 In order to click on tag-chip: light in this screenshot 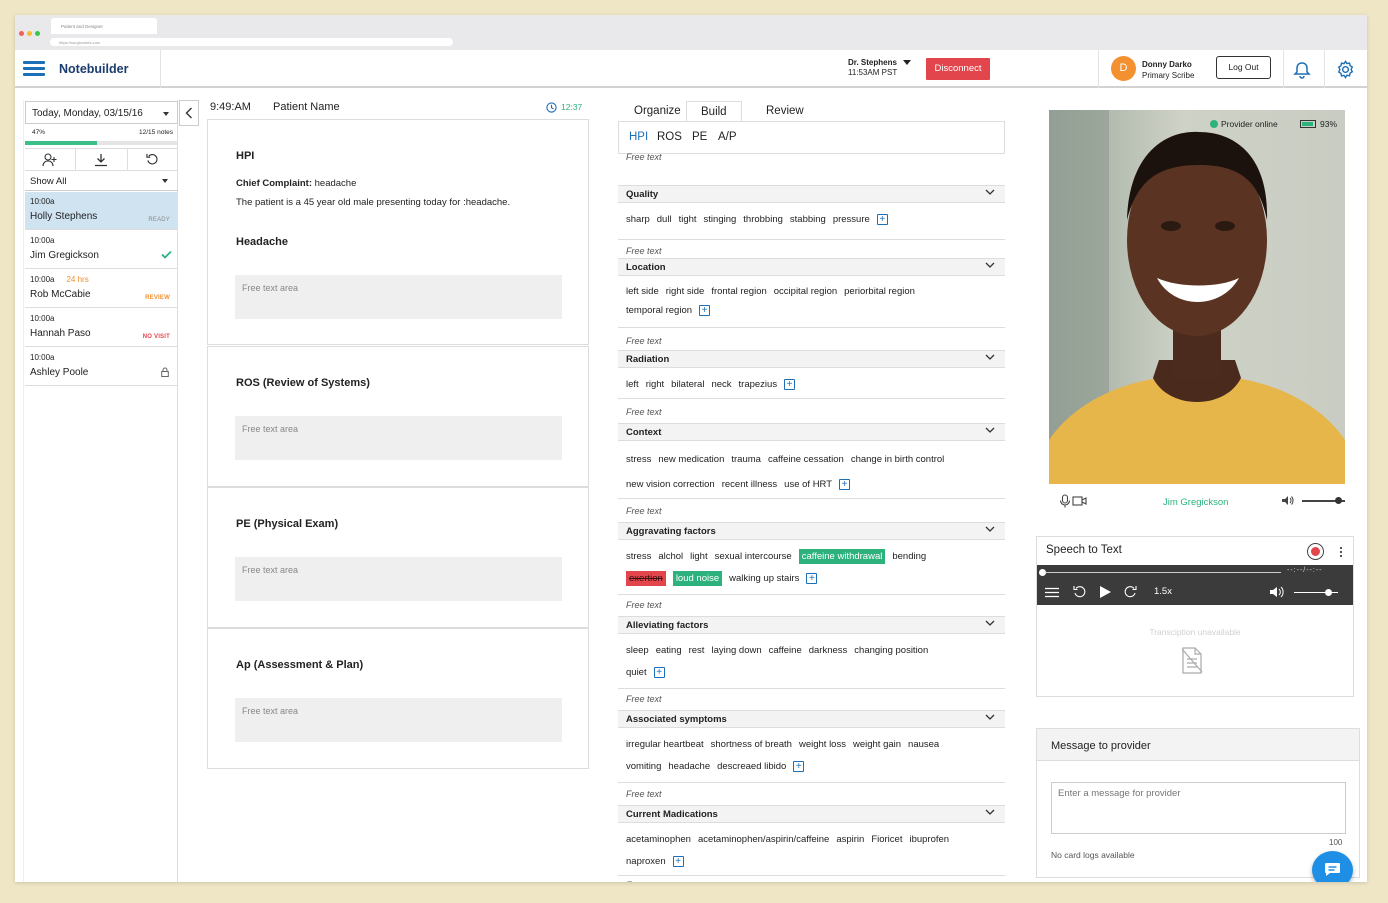, I will do `click(698, 556)`.